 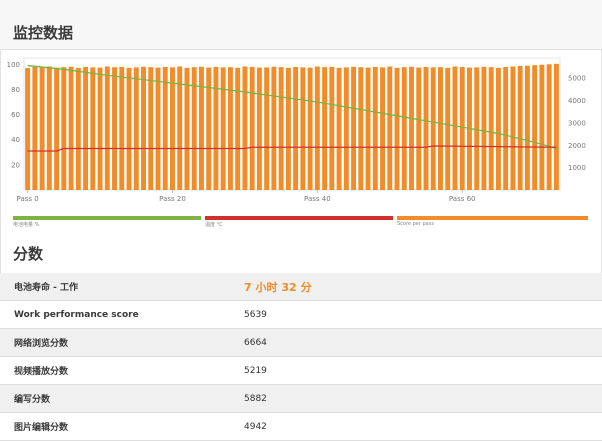 What do you see at coordinates (107, 218) in the screenshot?
I see `legend-battery-bar` at bounding box center [107, 218].